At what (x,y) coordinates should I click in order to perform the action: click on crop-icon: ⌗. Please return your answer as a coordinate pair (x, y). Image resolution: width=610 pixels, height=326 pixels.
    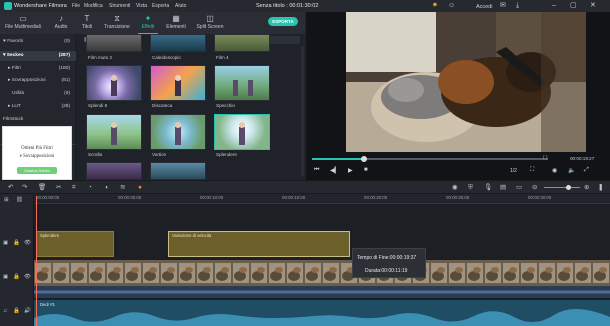
    Looking at the image, I should click on (74, 188).